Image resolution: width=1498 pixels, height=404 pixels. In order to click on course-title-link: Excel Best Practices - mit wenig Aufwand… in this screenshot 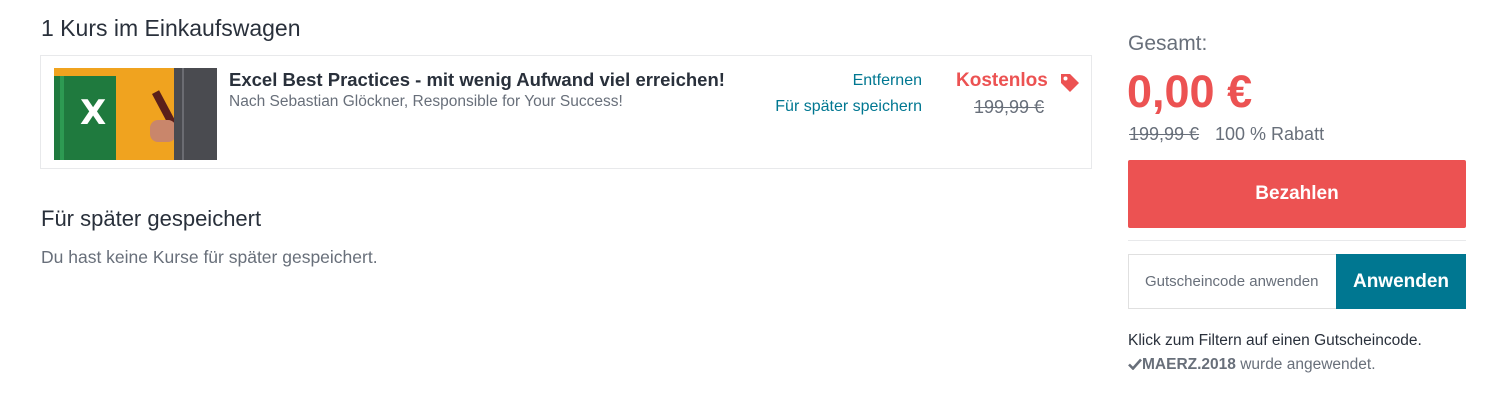, I will do `click(477, 80)`.